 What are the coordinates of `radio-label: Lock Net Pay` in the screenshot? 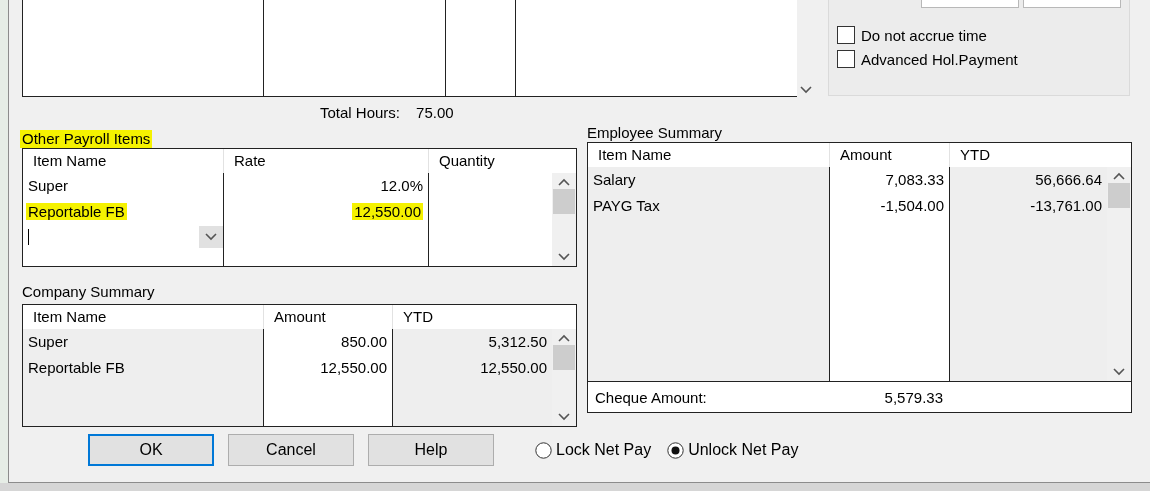 It's located at (604, 450).